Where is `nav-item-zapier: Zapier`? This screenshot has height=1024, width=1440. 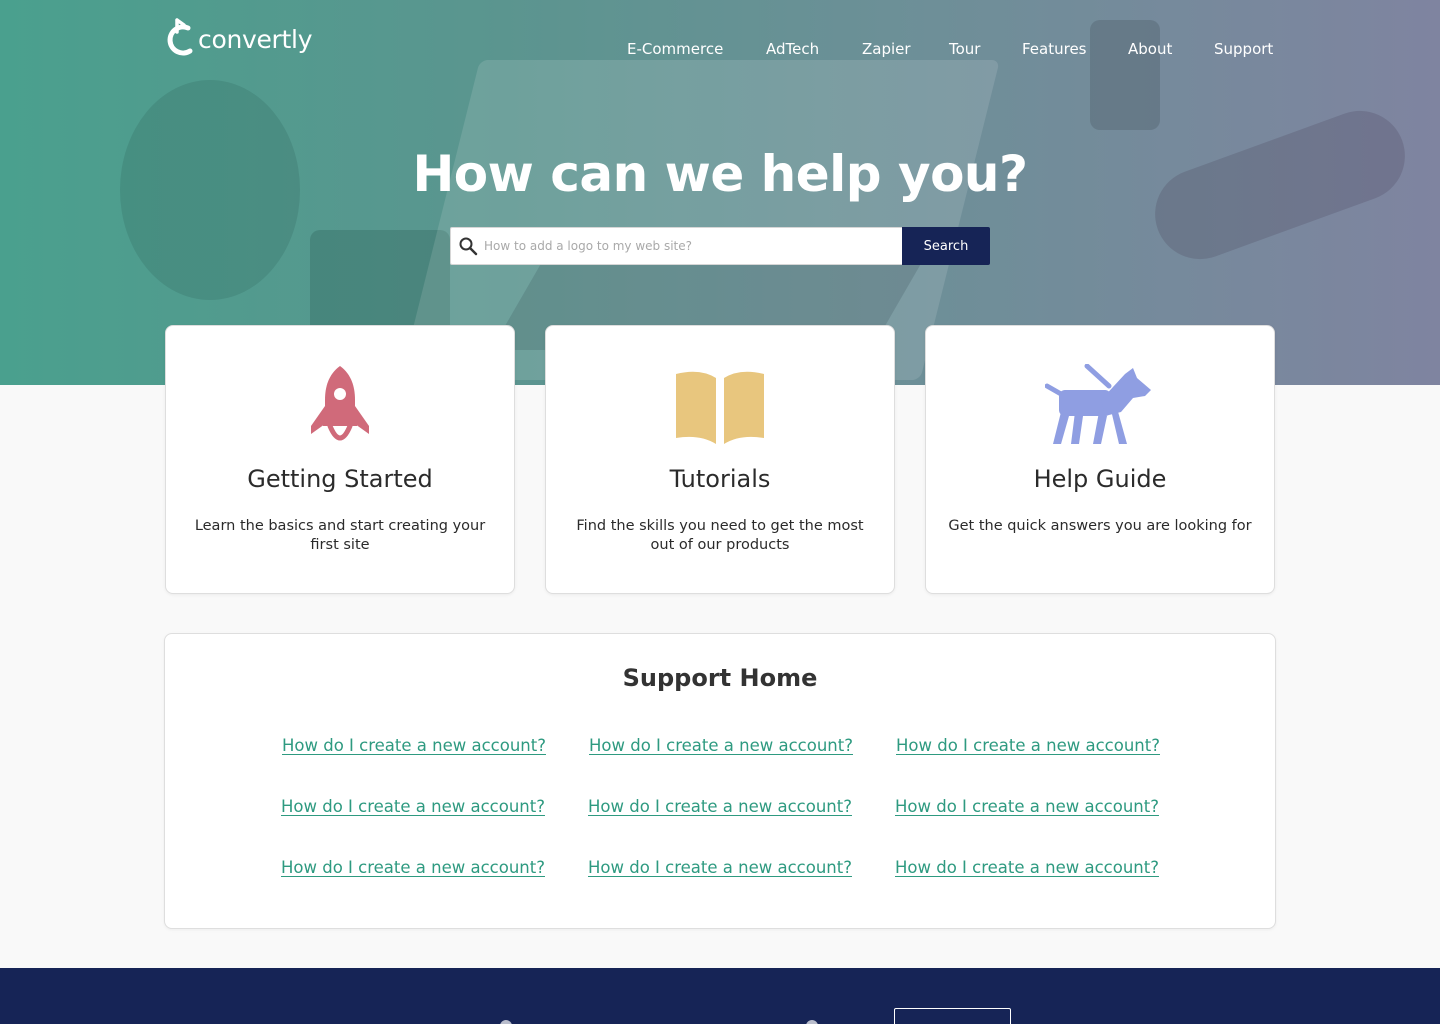
nav-item-zapier: Zapier is located at coordinates (886, 49).